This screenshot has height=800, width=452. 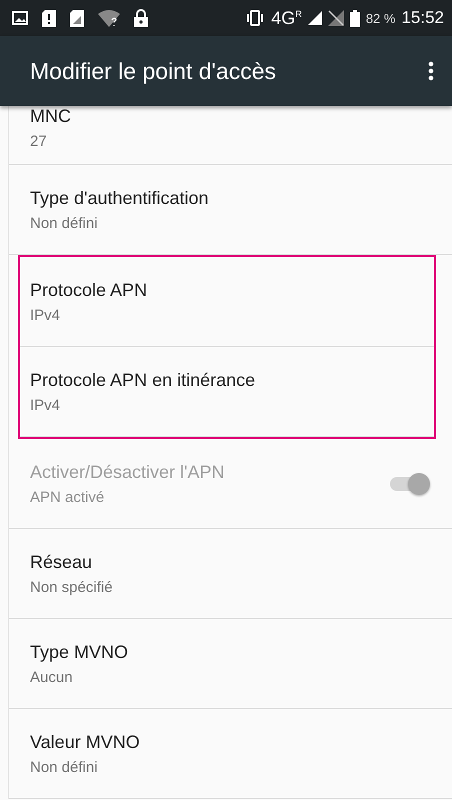 I want to click on setting-summary: Non spécifié, so click(x=72, y=587).